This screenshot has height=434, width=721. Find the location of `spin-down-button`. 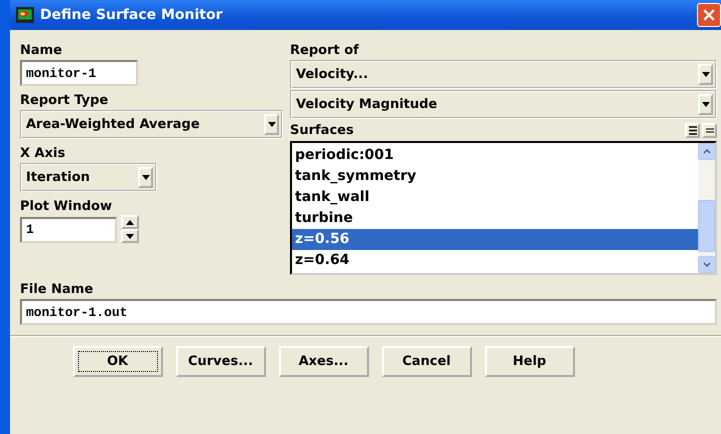

spin-down-button is located at coordinates (130, 236).